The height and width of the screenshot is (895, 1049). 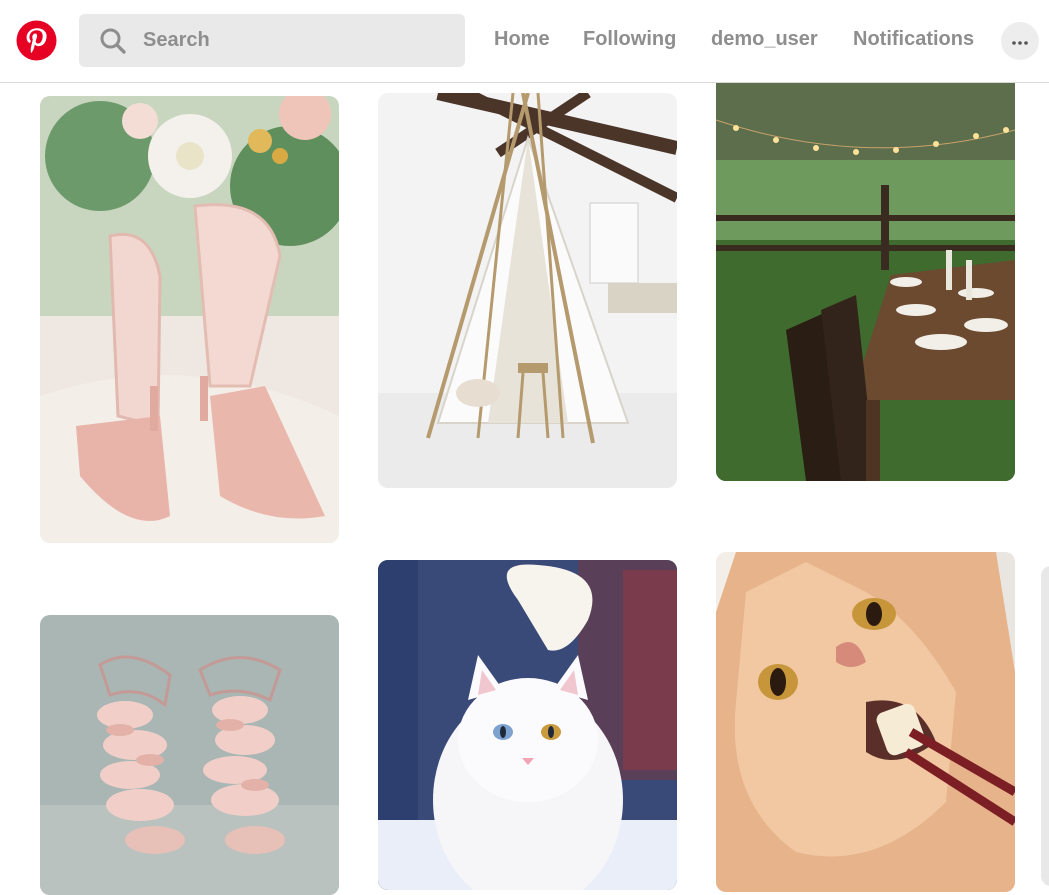 I want to click on pin-card-outdoor-dinner, so click(x=865, y=270).